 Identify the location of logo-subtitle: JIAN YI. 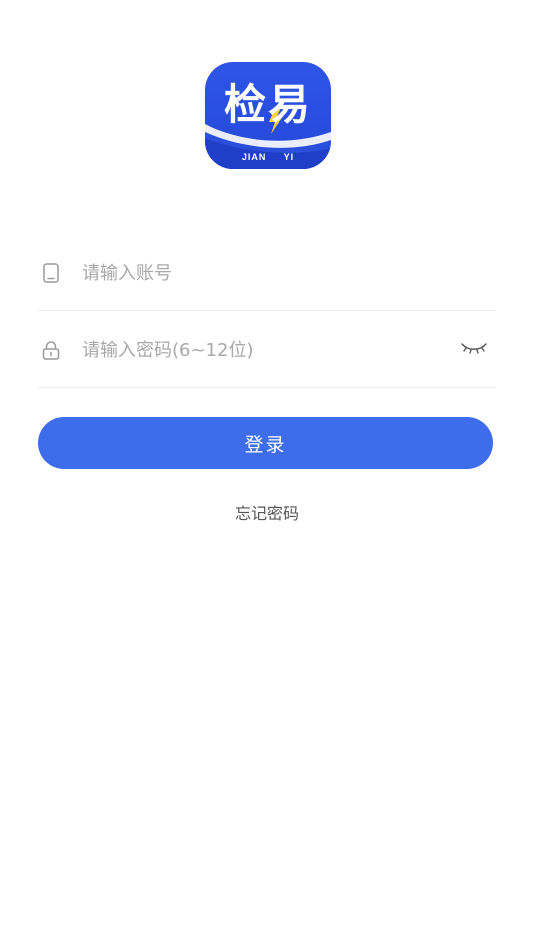
(268, 157).